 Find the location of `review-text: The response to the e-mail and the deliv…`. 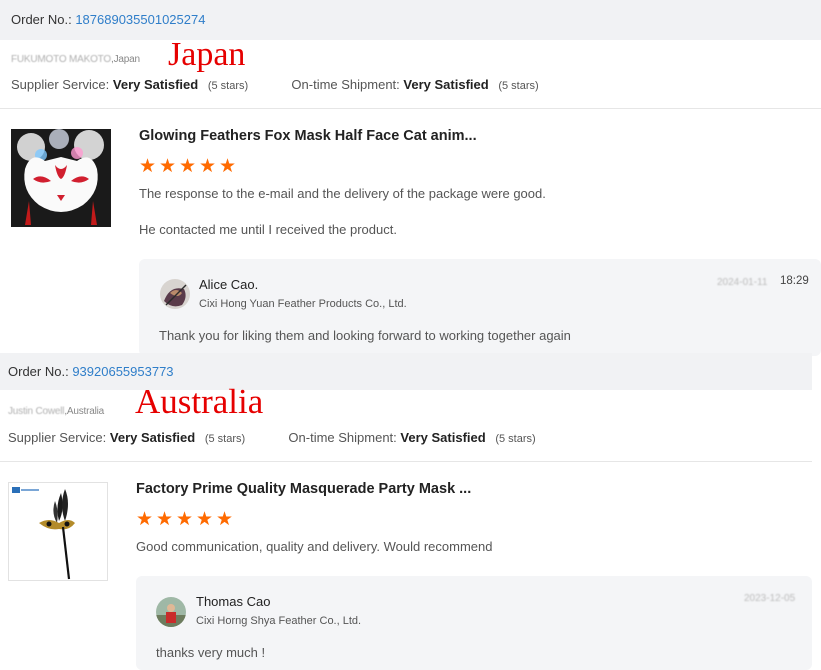

review-text: The response to the e-mail and the deliv… is located at coordinates (342, 193).